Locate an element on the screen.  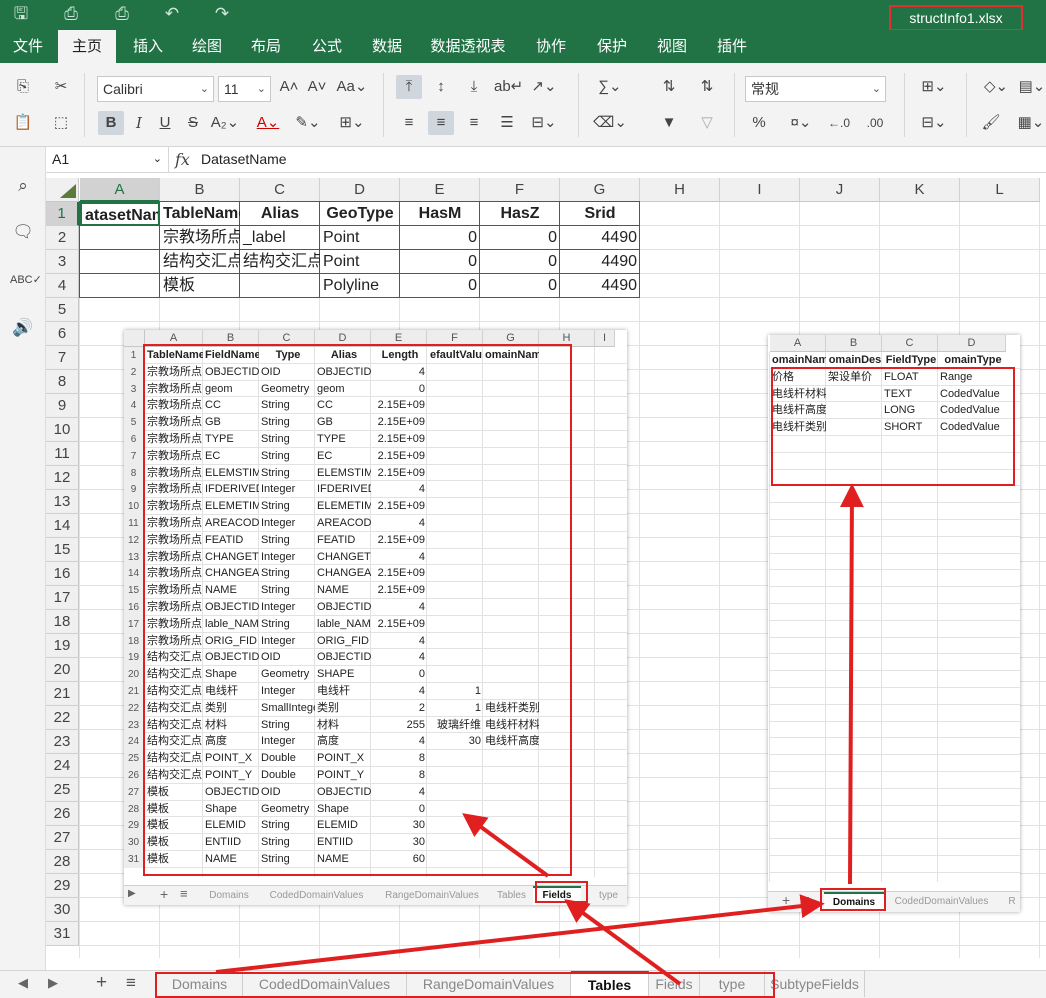
table-cell: _label is located at coordinates (280, 238).